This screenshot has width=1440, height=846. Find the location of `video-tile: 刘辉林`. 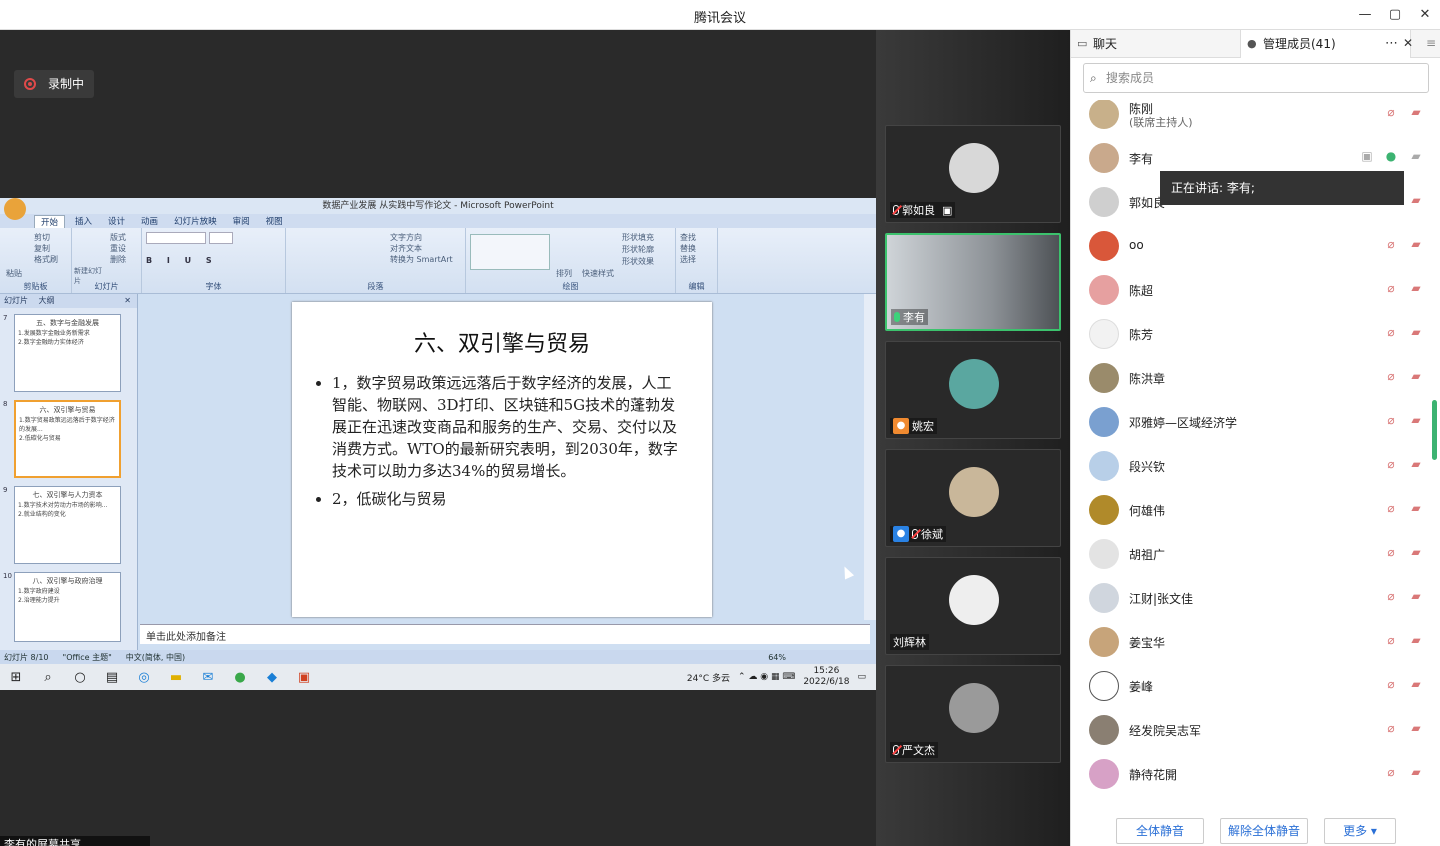

video-tile: 刘辉林 is located at coordinates (973, 606).